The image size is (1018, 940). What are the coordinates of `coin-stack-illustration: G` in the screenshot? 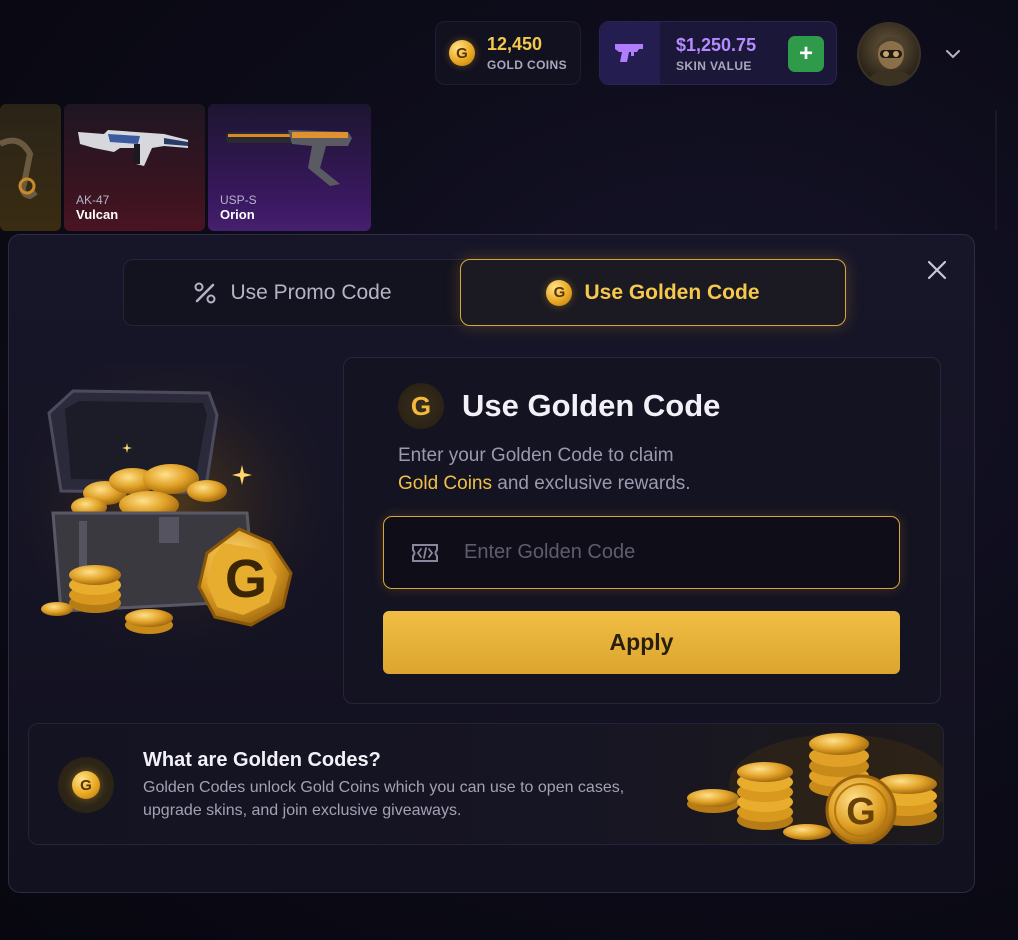 It's located at (815, 788).